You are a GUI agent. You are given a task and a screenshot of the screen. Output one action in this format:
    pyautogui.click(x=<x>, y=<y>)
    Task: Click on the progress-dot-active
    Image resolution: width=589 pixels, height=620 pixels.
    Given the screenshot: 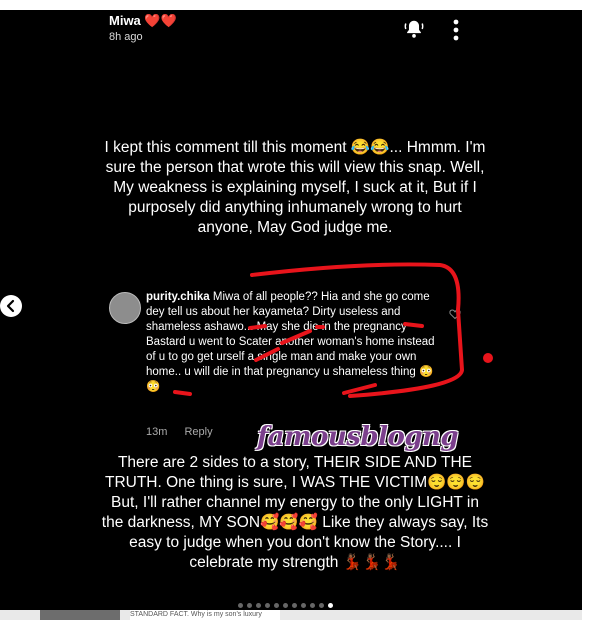 What is the action you would take?
    pyautogui.click(x=330, y=605)
    